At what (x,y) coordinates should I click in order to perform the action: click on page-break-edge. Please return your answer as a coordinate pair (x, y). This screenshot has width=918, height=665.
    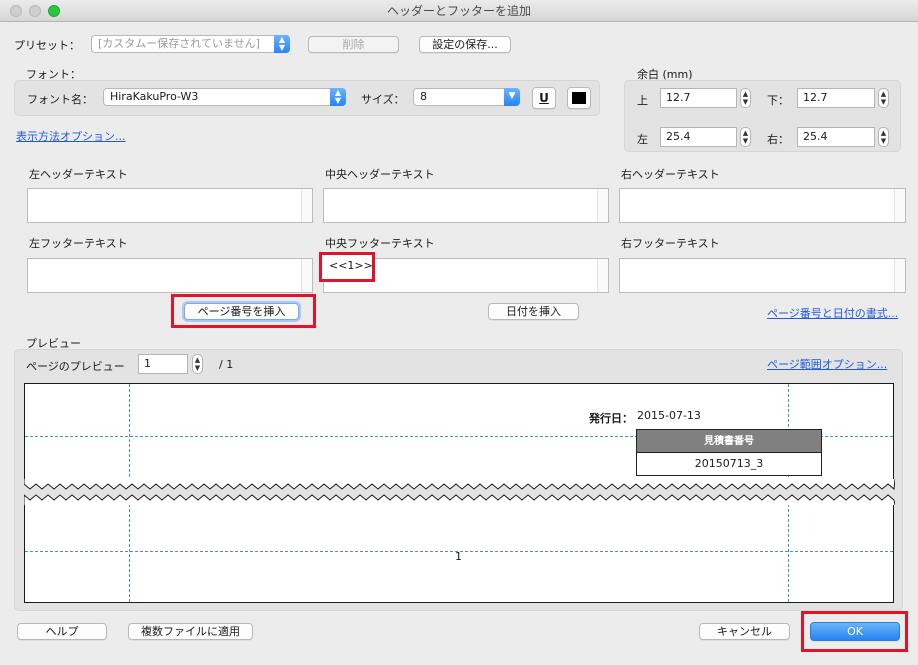
    Looking at the image, I should click on (459, 492).